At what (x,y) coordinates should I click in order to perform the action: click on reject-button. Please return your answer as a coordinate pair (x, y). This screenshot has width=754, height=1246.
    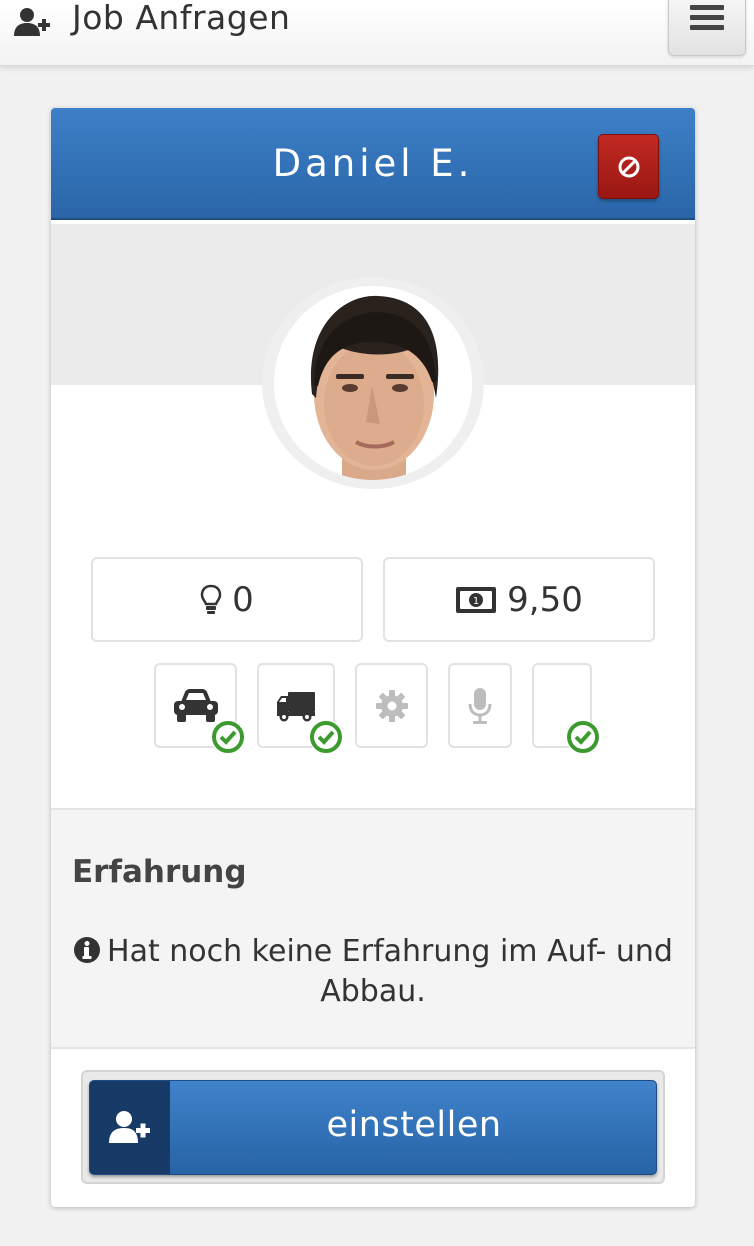
    Looking at the image, I should click on (628, 166).